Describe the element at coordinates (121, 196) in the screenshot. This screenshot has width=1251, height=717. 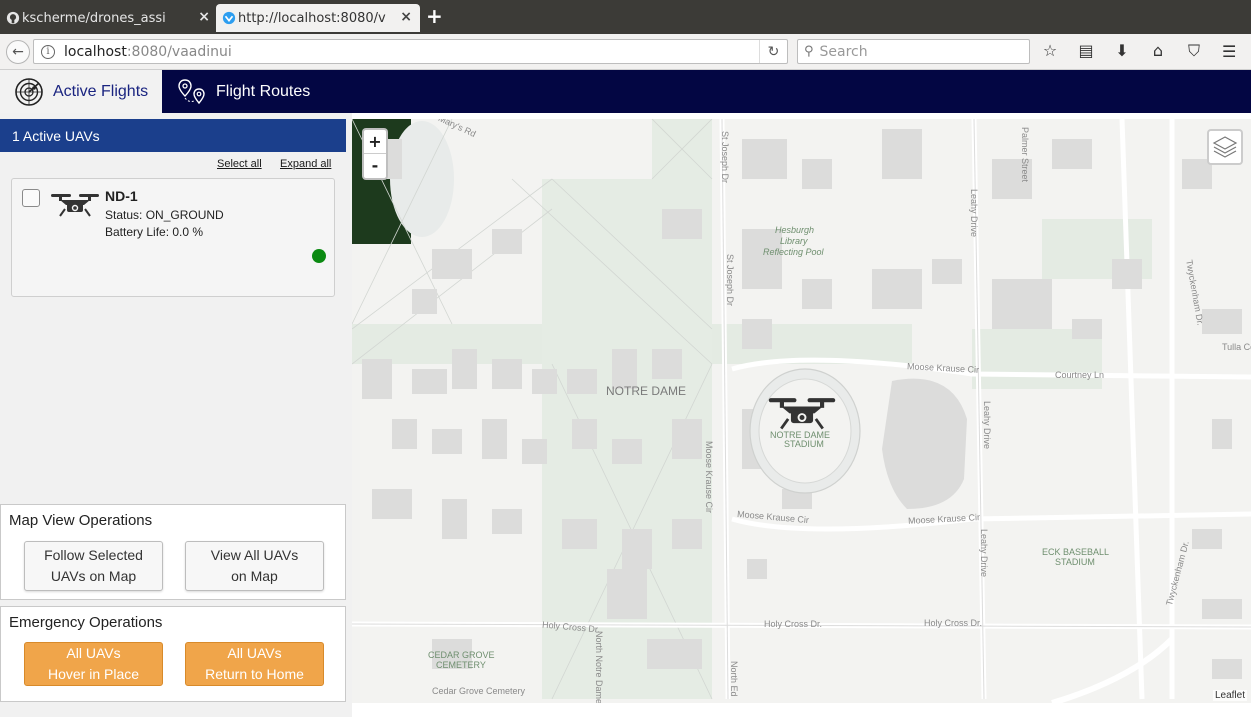
I see `uav-name: ND-1` at that location.